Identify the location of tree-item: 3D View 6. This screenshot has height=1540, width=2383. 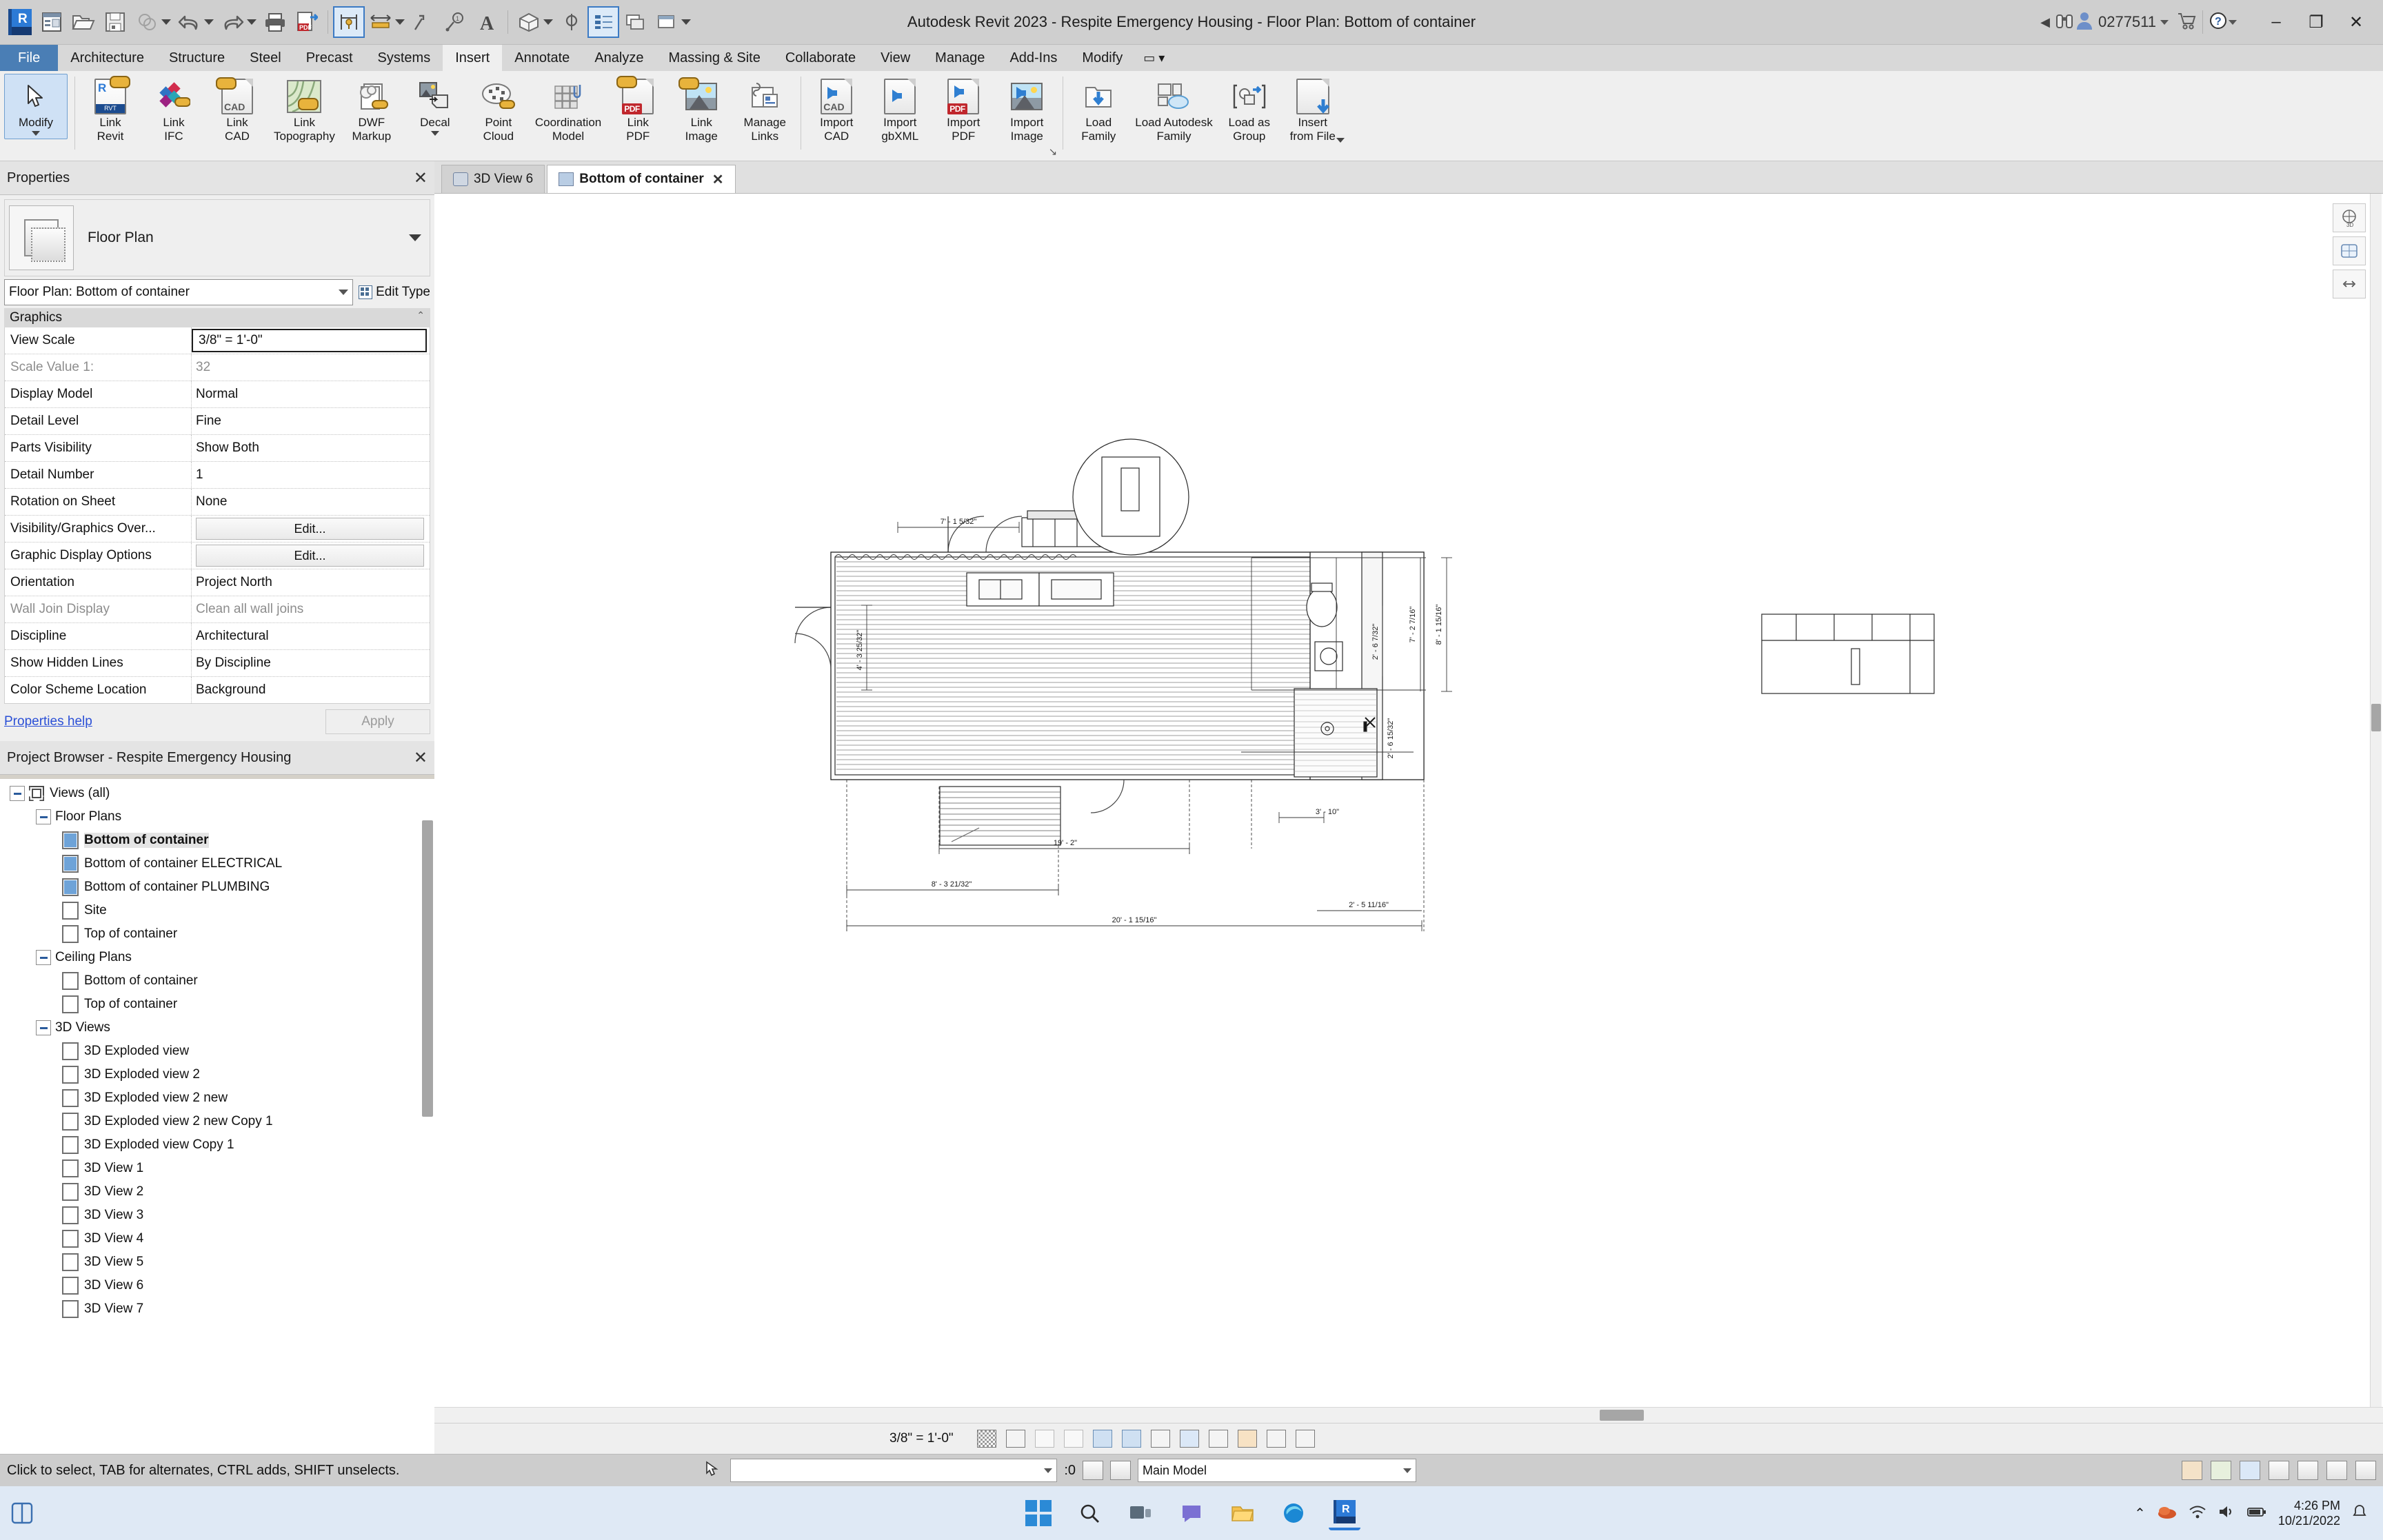
(217, 1286).